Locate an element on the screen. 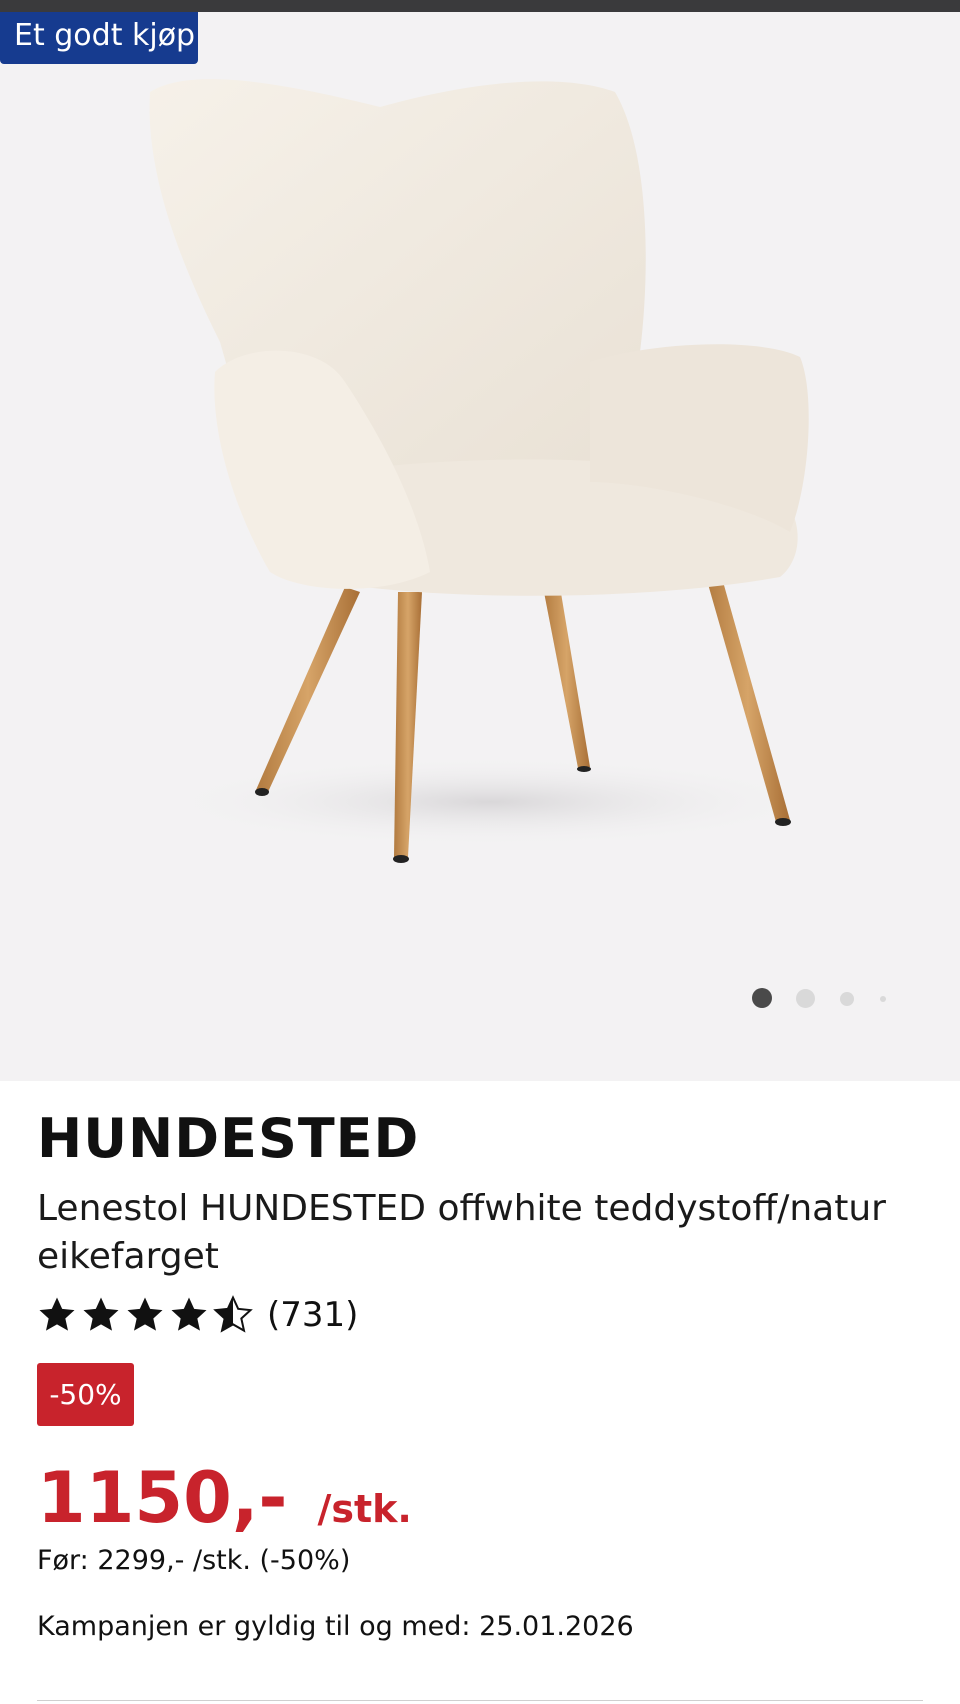 The height and width of the screenshot is (1704, 960). product-rating: (731) is located at coordinates (197, 1315).